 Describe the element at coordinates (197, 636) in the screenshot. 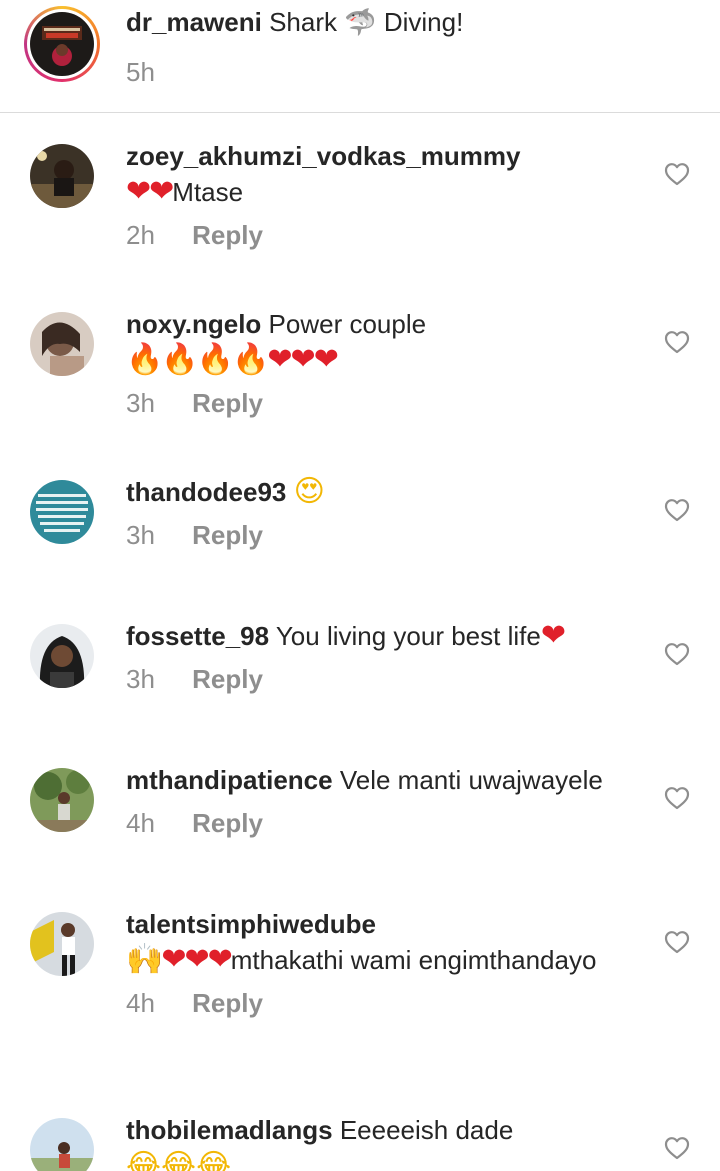

I see `comment-username: fossette_98` at that location.